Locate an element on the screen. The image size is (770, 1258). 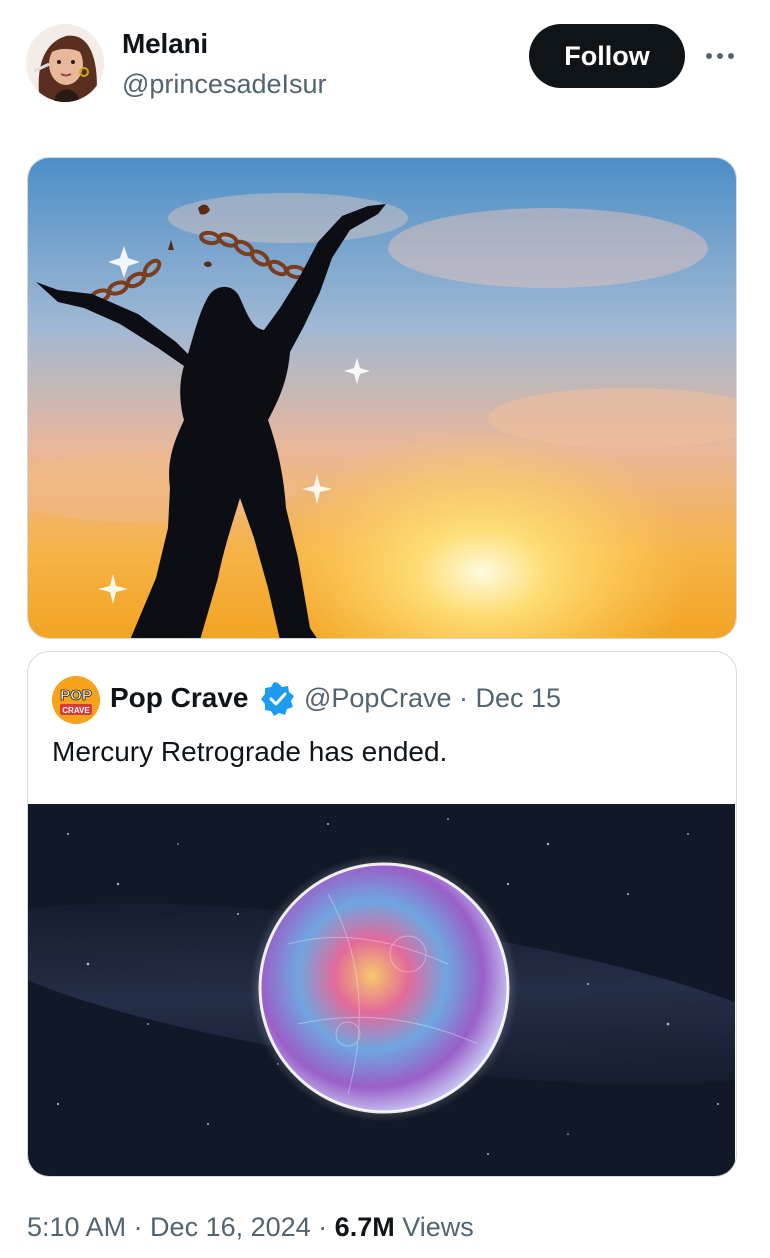
pop-crave-avatar: POP CRAVE is located at coordinates (76, 700).